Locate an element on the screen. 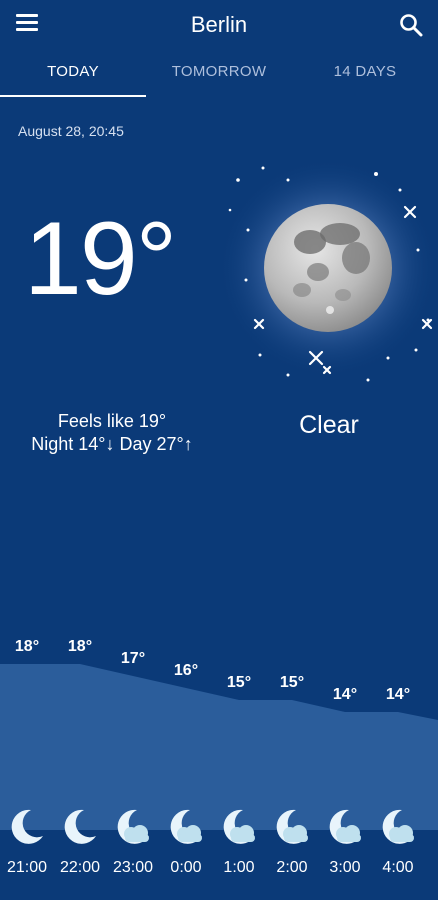  hourly-time-label: 22:00 is located at coordinates (80, 867).